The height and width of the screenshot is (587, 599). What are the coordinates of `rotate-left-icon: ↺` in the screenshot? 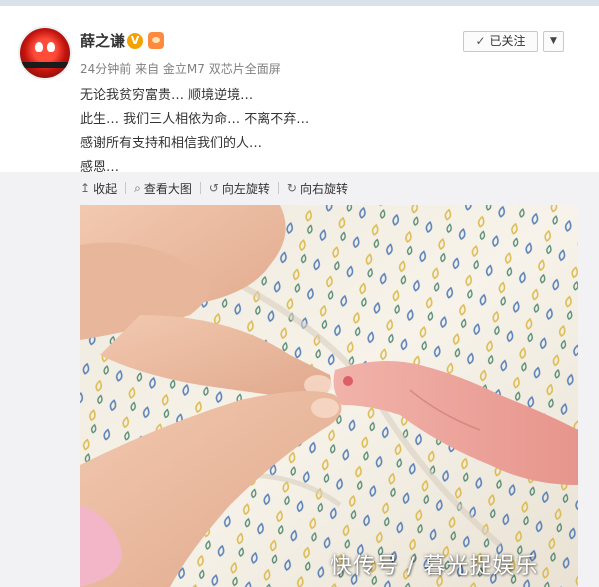 It's located at (213, 188).